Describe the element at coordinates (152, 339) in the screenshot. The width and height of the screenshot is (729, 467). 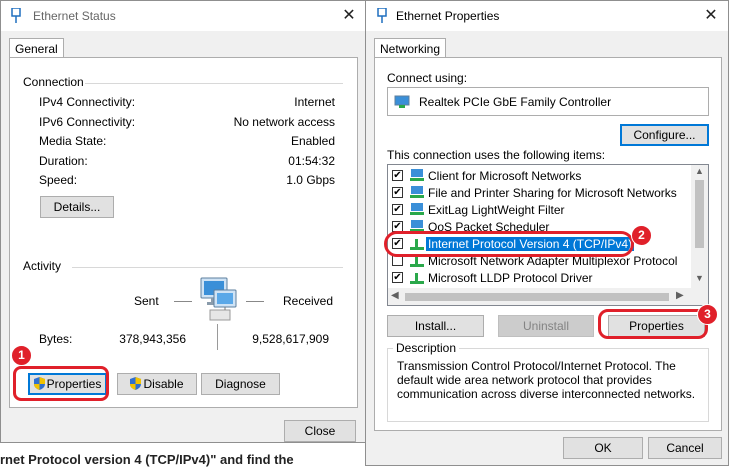
I see `bytes-sent-value: 378,943,356` at that location.